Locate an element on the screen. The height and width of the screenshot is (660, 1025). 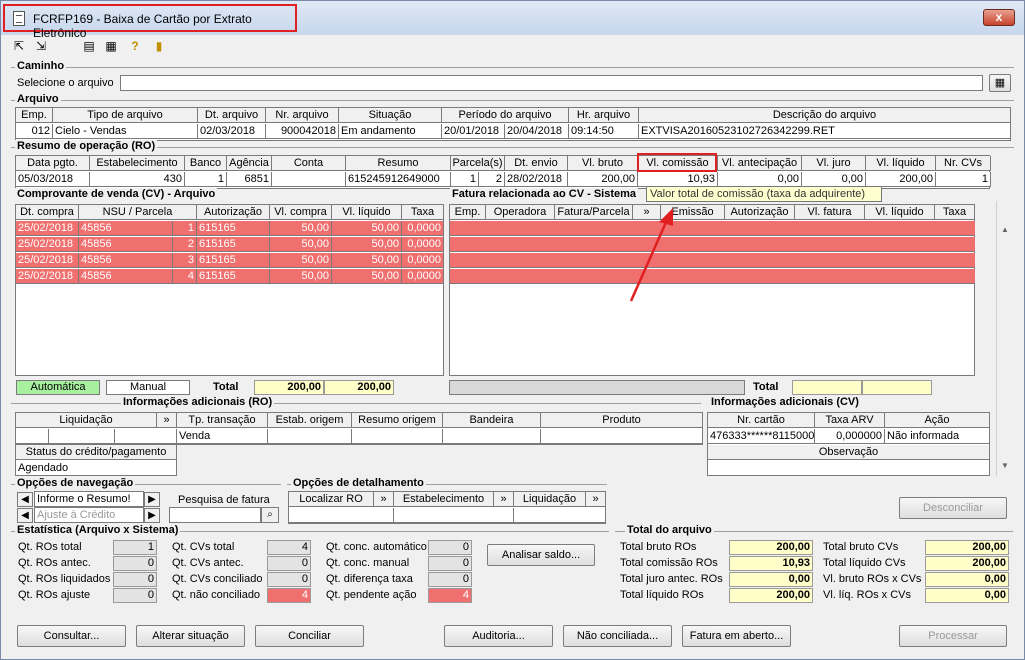
col-nr-cartao: Nr. cartão is located at coordinates (761, 420).